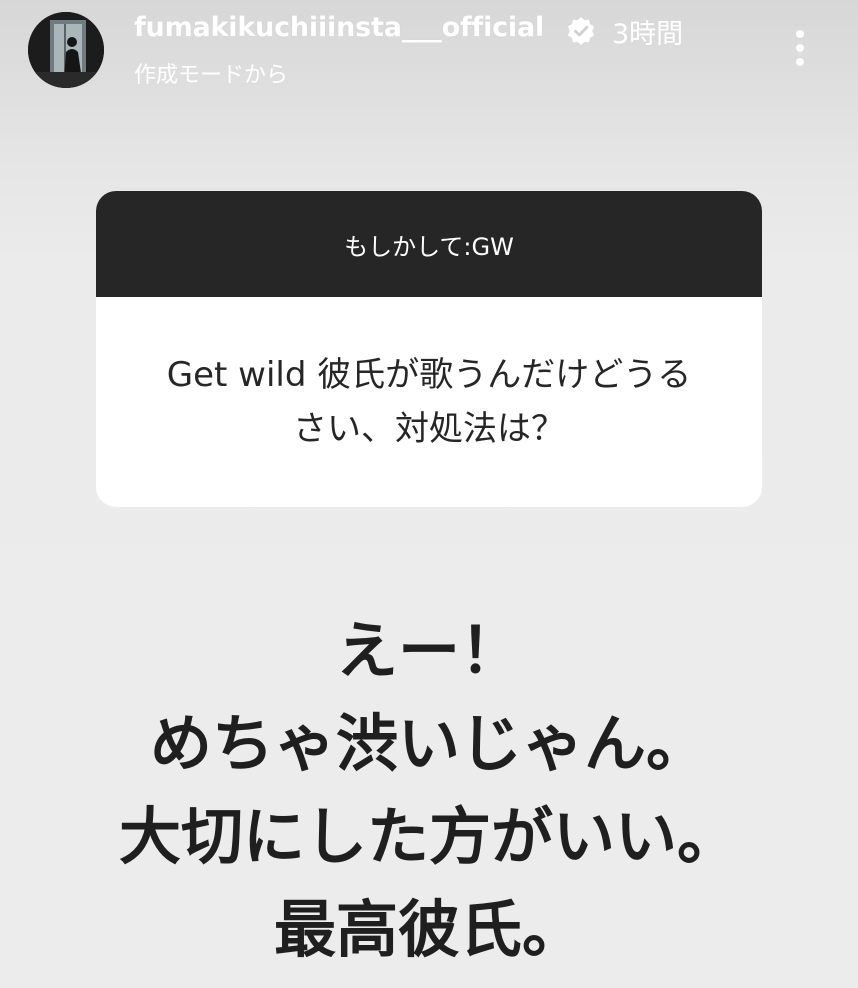 The image size is (858, 988). What do you see at coordinates (429, 402) in the screenshot?
I see `question-text: Get wild 彼氏が歌うんだけどうるさい、対処法は？` at bounding box center [429, 402].